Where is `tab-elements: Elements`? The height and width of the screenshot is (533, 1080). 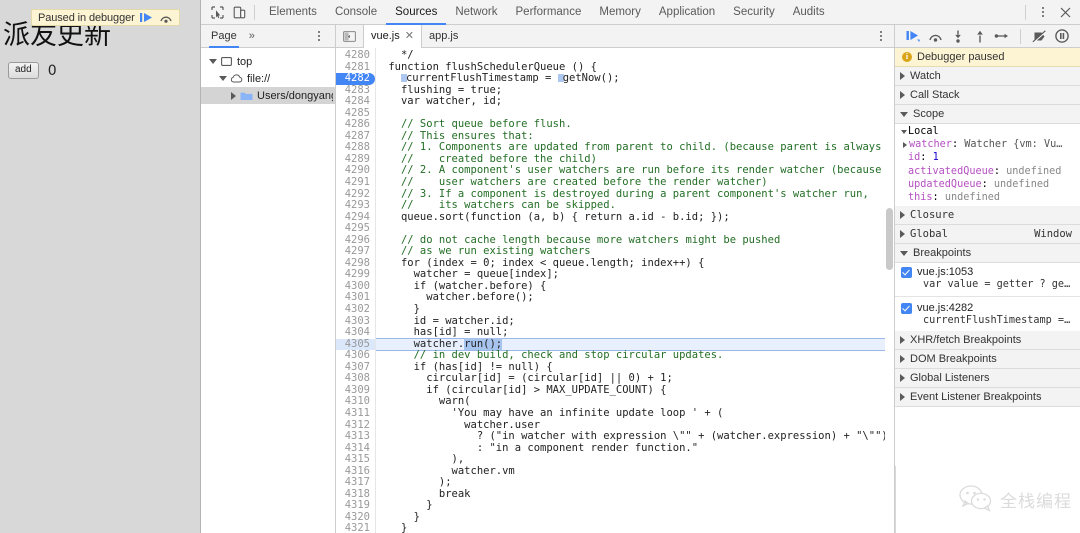
tab-elements: Elements is located at coordinates (293, 12).